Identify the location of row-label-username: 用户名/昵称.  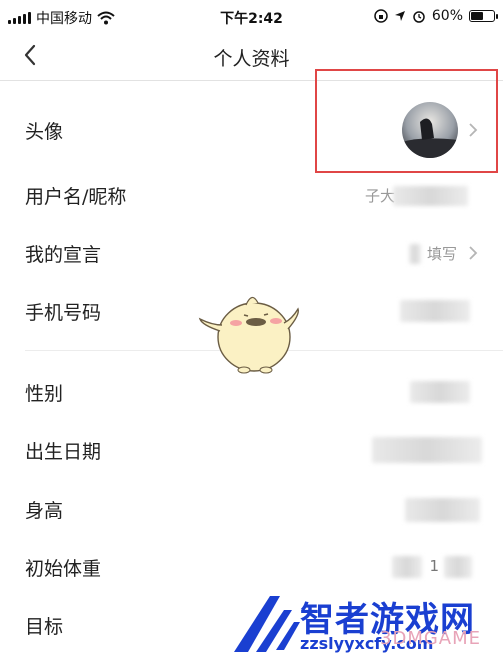
(76, 197).